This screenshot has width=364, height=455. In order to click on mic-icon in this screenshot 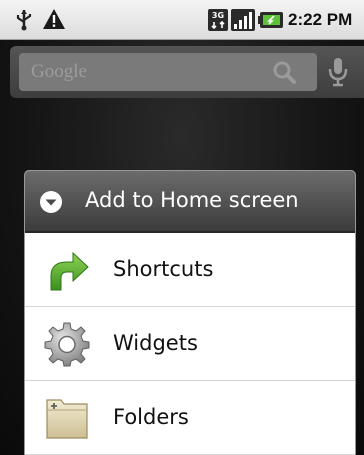, I will do `click(338, 72)`.